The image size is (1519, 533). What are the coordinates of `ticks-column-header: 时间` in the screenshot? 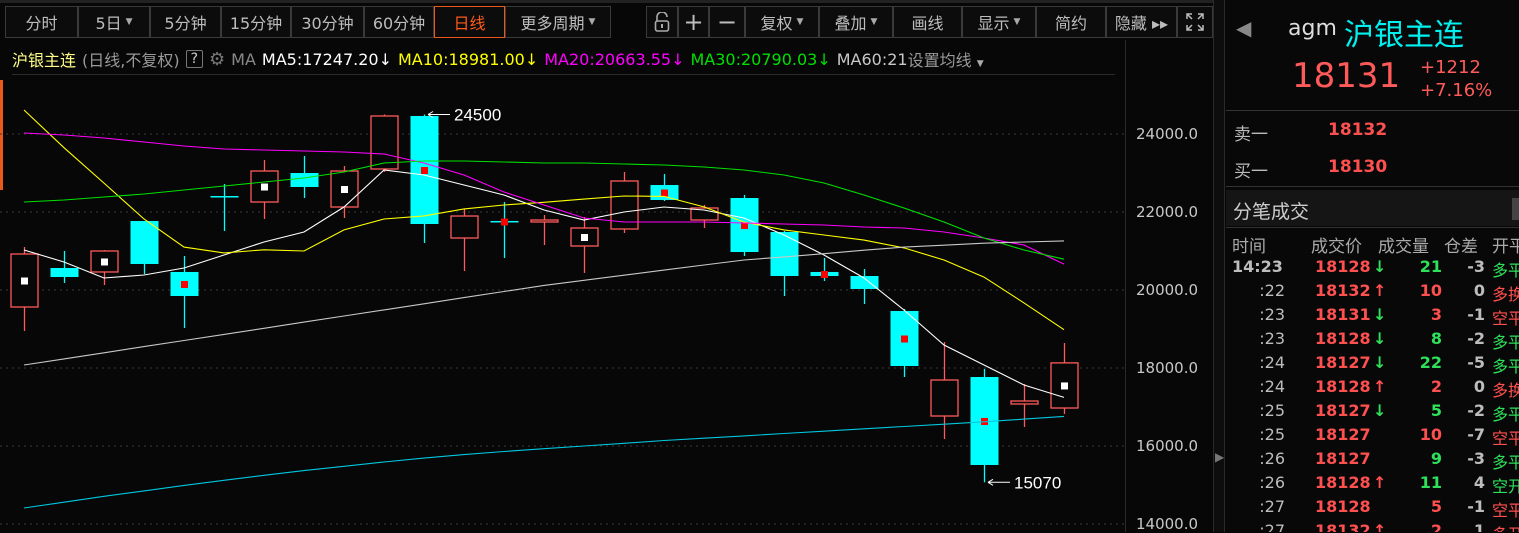 It's located at (1249, 247).